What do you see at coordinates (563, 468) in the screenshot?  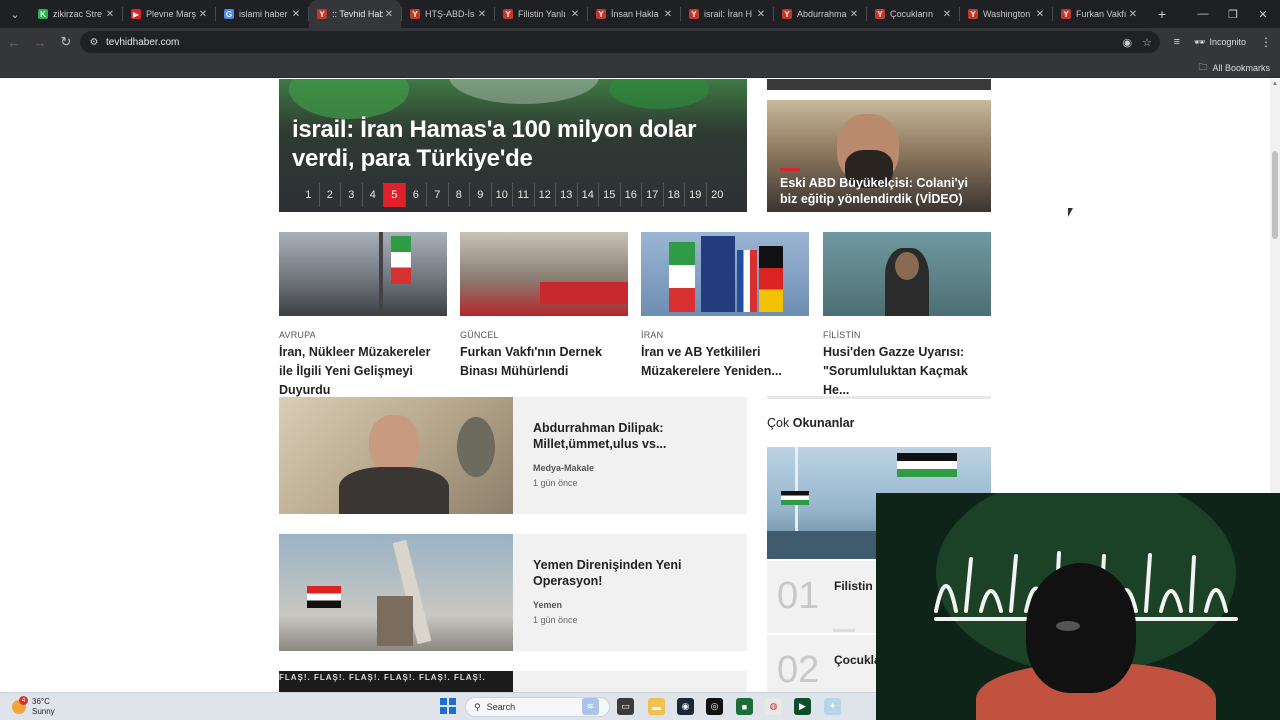 I see `article-category: Medya-Makale` at bounding box center [563, 468].